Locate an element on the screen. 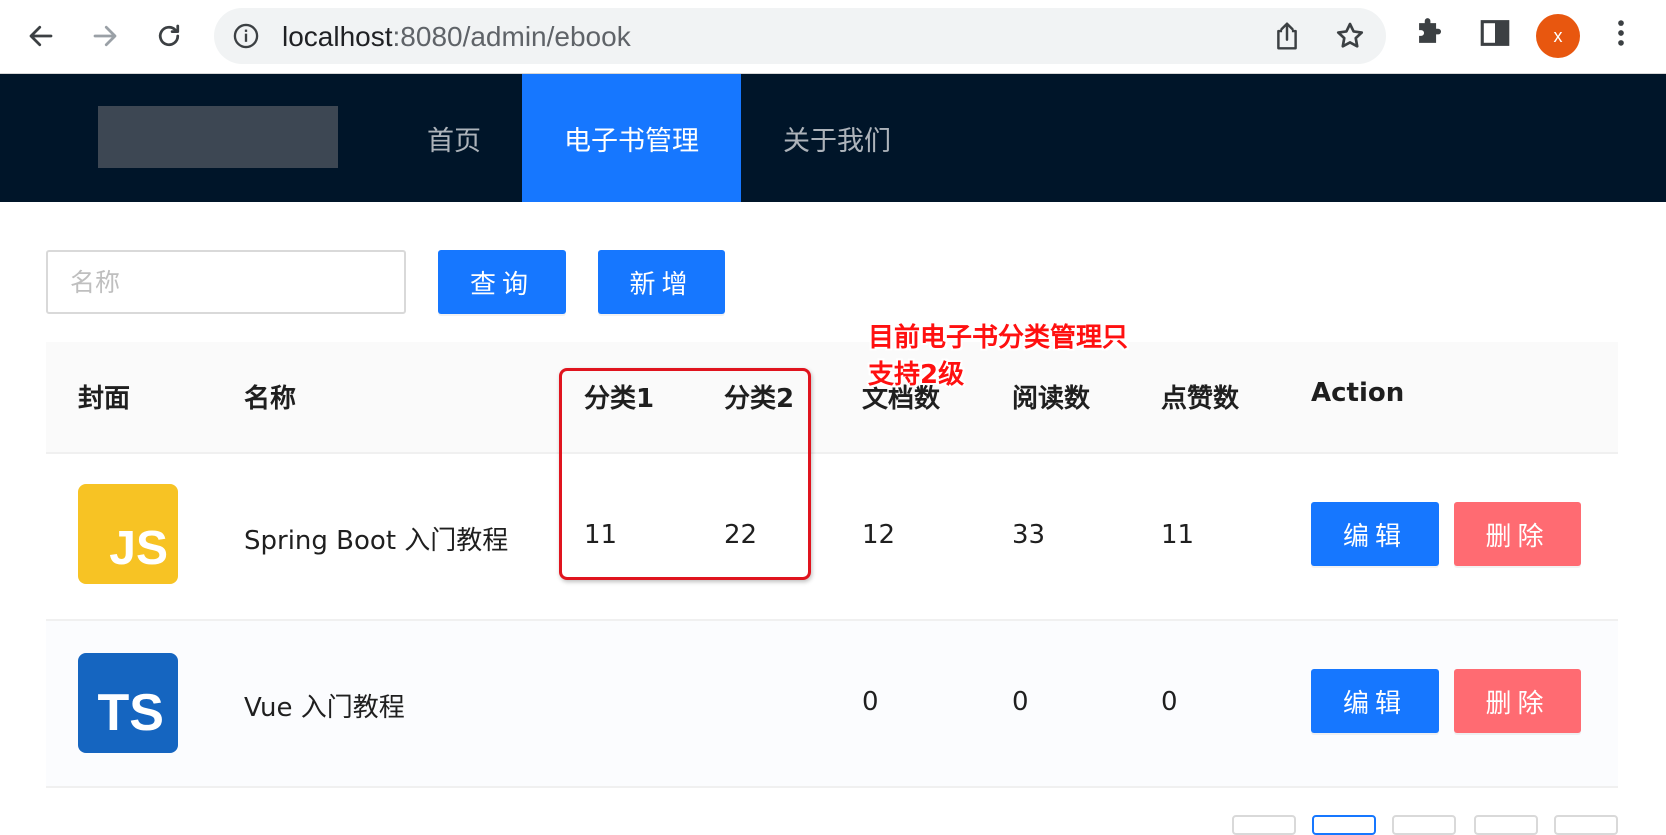 The height and width of the screenshot is (835, 1666). category-highlight-box is located at coordinates (685, 474).